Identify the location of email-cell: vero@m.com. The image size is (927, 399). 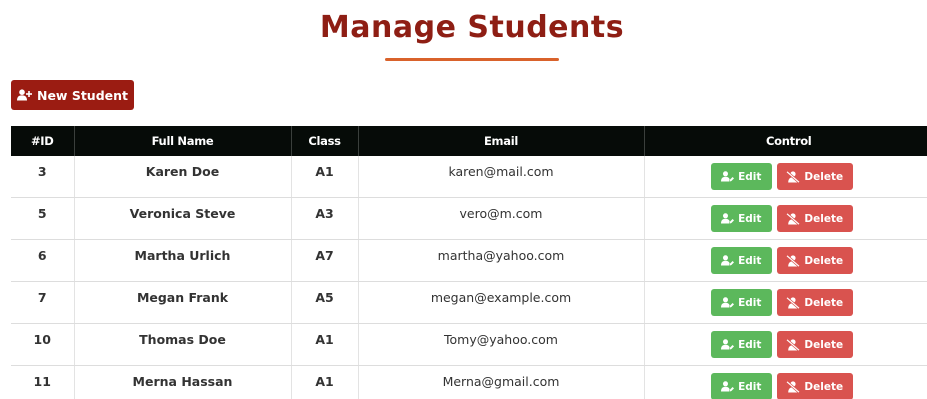
(501, 218).